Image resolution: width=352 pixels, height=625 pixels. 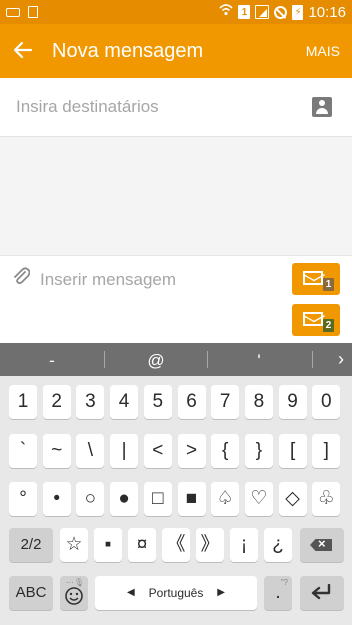 What do you see at coordinates (191, 499) in the screenshot?
I see `key-row3: ■` at bounding box center [191, 499].